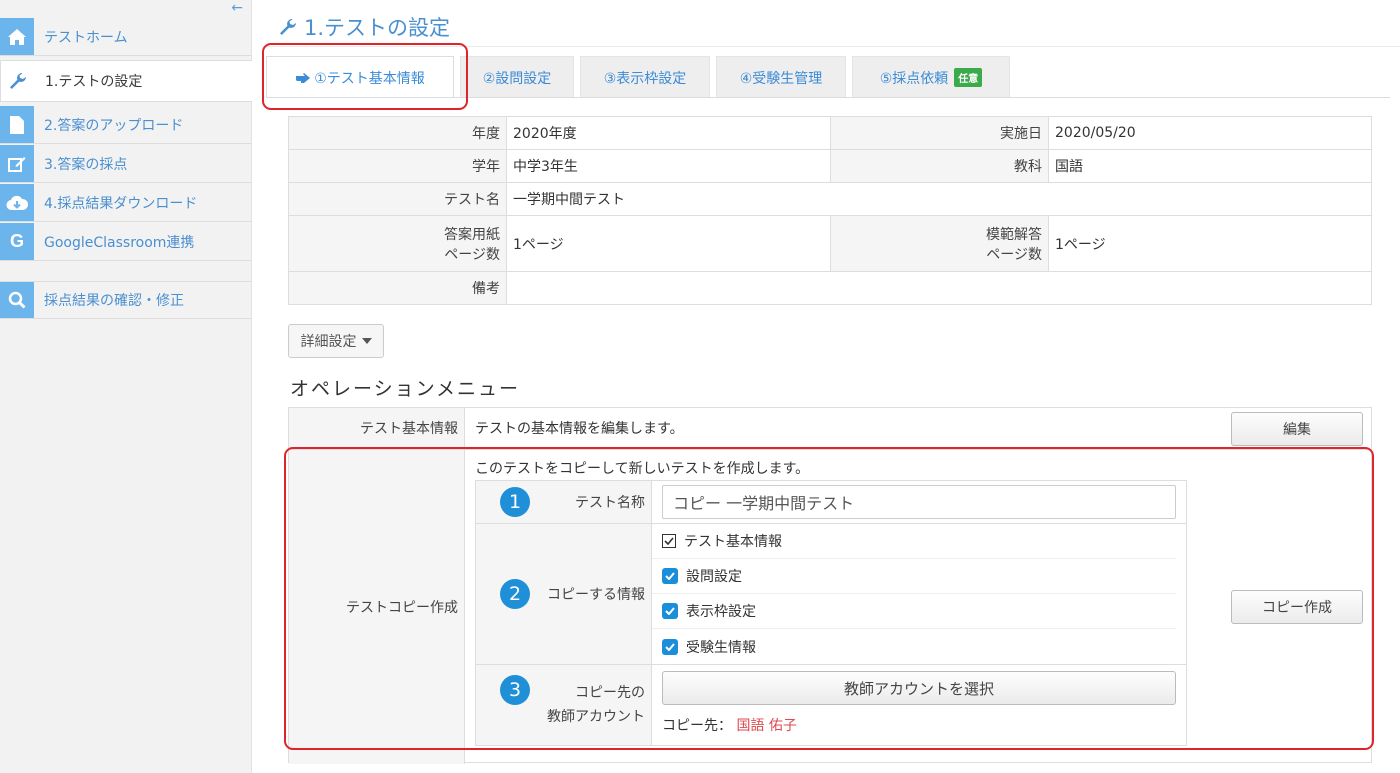  Describe the element at coordinates (668, 243) in the screenshot. I see `answer-pages-value: 1ページ` at that location.